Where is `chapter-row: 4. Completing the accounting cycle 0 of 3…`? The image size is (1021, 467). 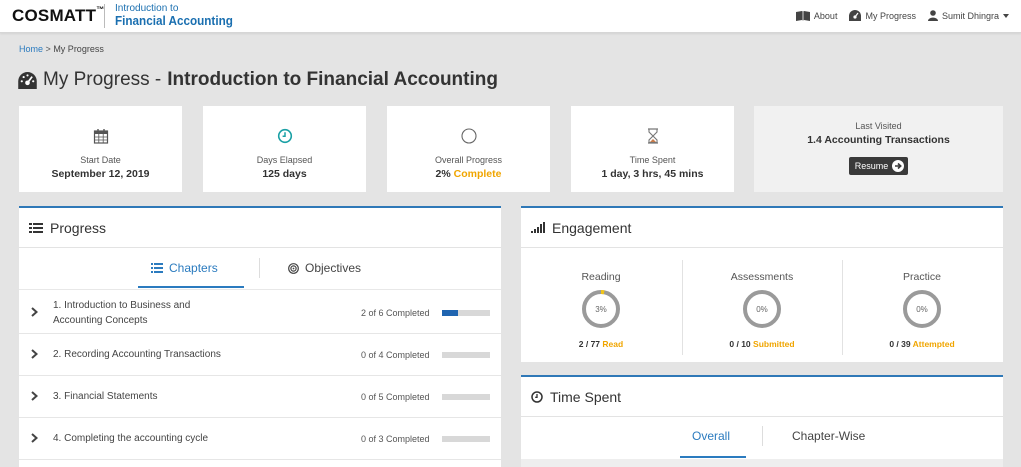
chapter-row: 4. Completing the accounting cycle 0 of 3… is located at coordinates (260, 439).